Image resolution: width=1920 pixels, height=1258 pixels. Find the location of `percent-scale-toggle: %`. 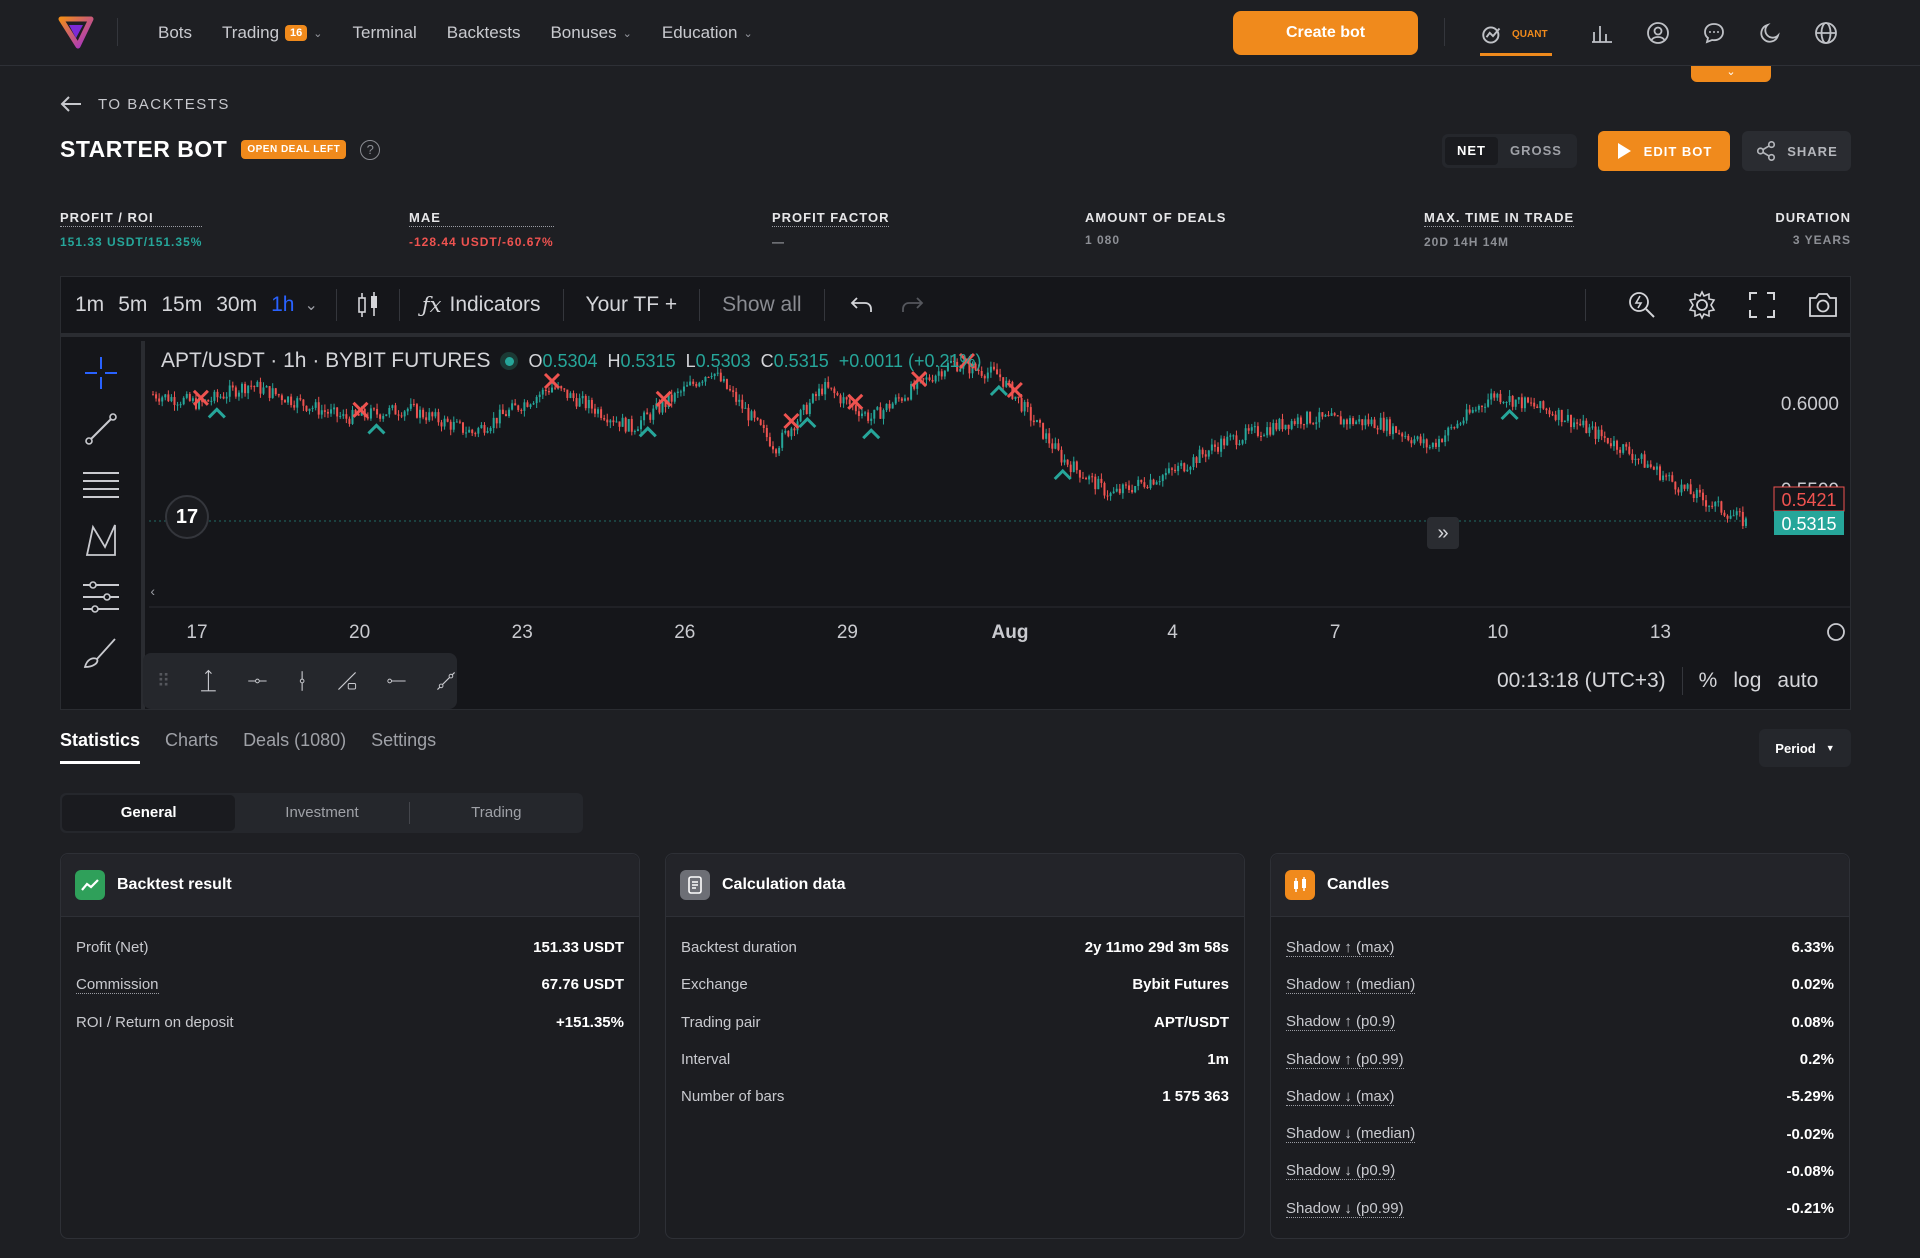

percent-scale-toggle: % is located at coordinates (1708, 681).